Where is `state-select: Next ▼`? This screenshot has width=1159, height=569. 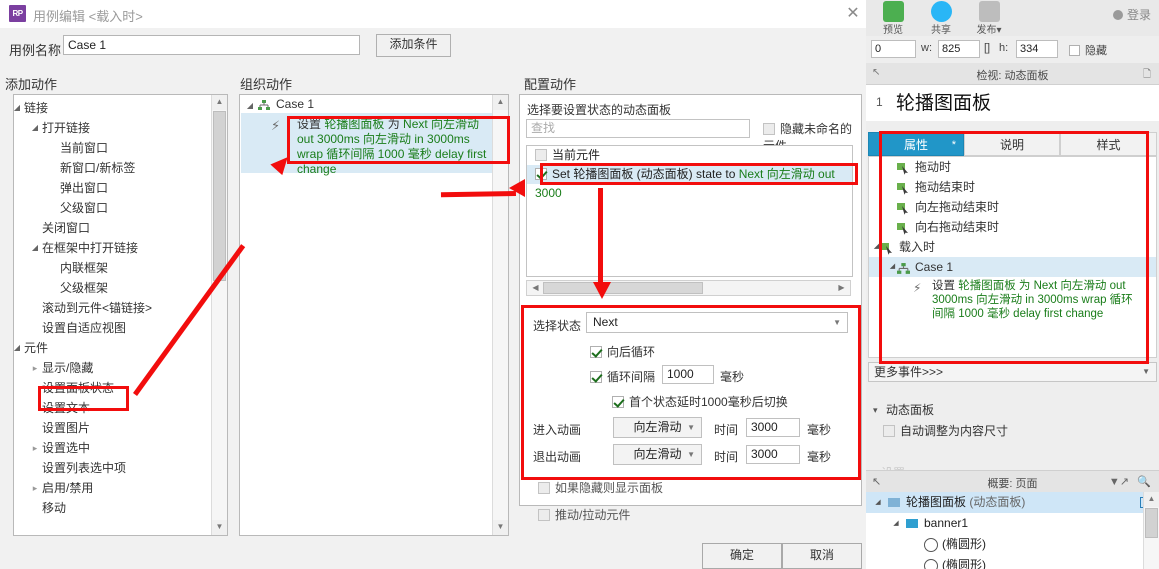 state-select: Next ▼ is located at coordinates (717, 322).